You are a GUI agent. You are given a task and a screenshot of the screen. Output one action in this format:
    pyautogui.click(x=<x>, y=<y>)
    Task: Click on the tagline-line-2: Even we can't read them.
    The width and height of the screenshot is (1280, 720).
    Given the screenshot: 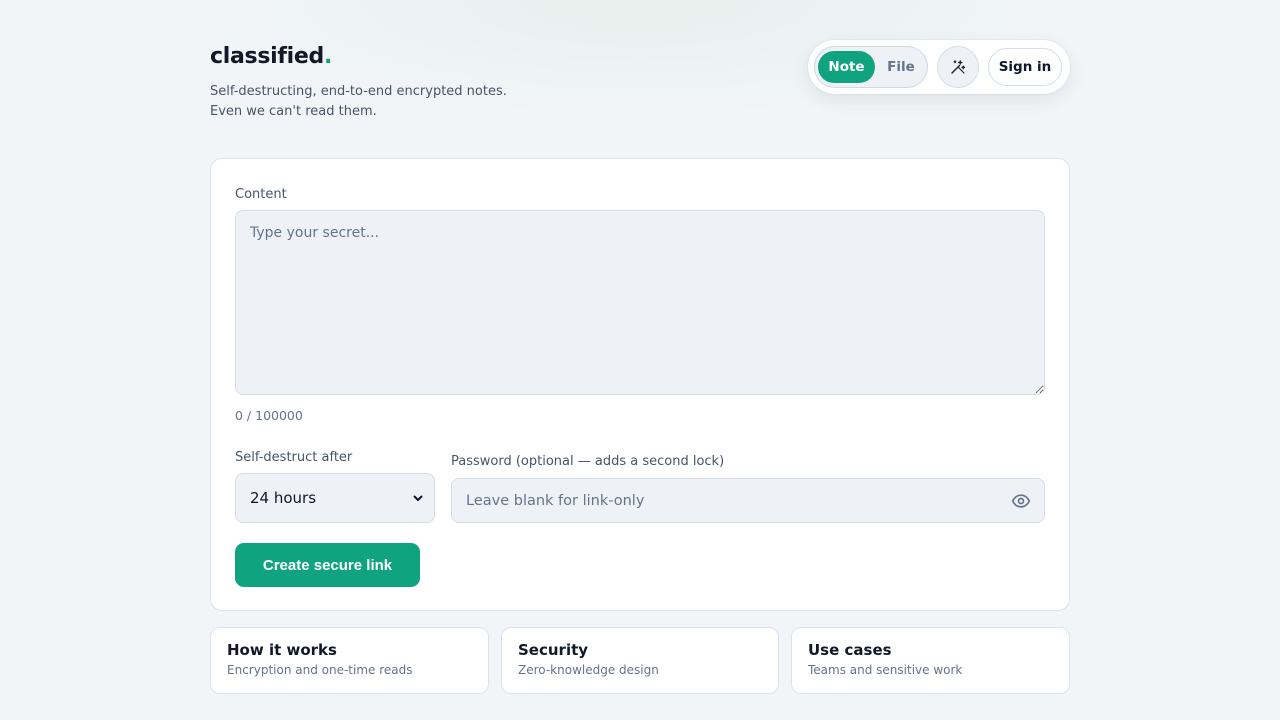 What is the action you would take?
    pyautogui.click(x=293, y=111)
    